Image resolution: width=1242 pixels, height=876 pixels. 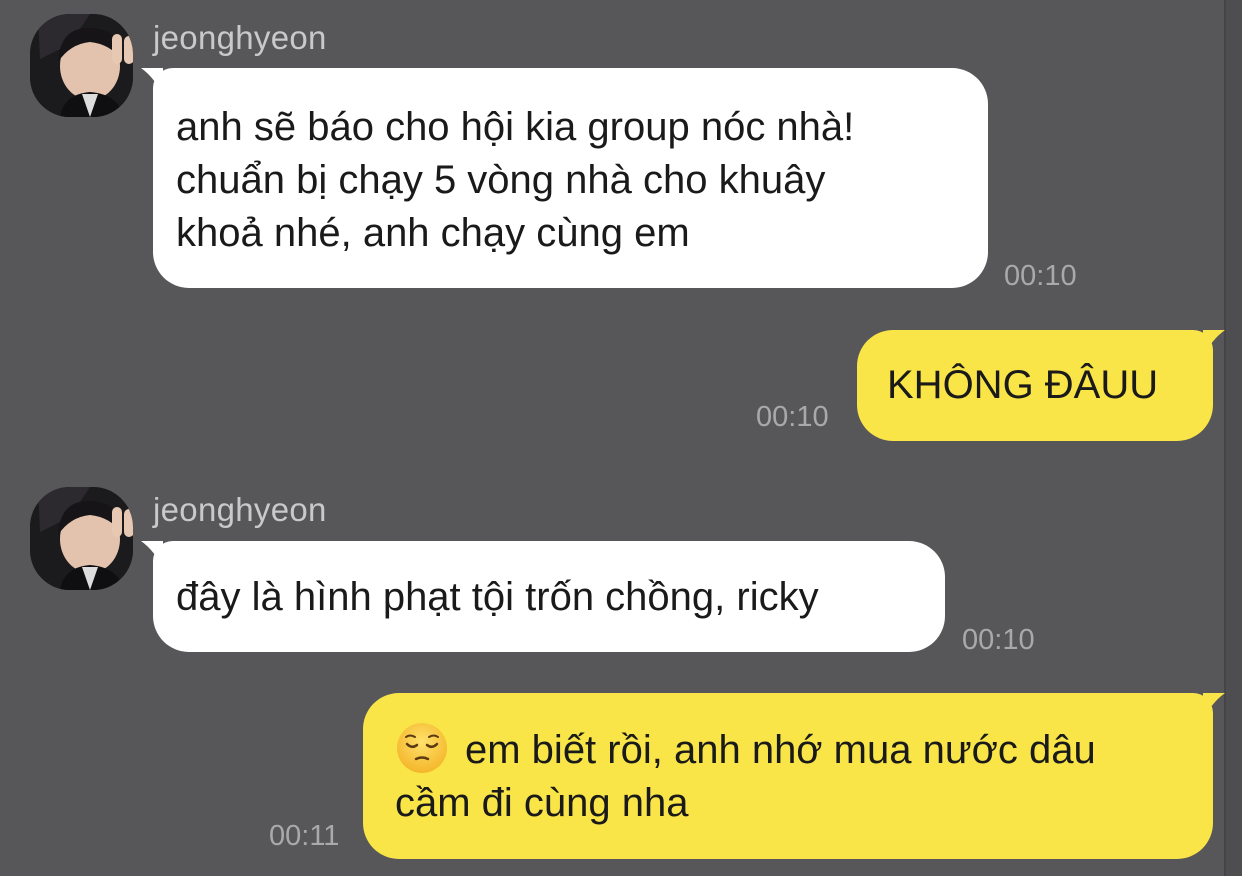 I want to click on pensive-face-icon, so click(x=422, y=748).